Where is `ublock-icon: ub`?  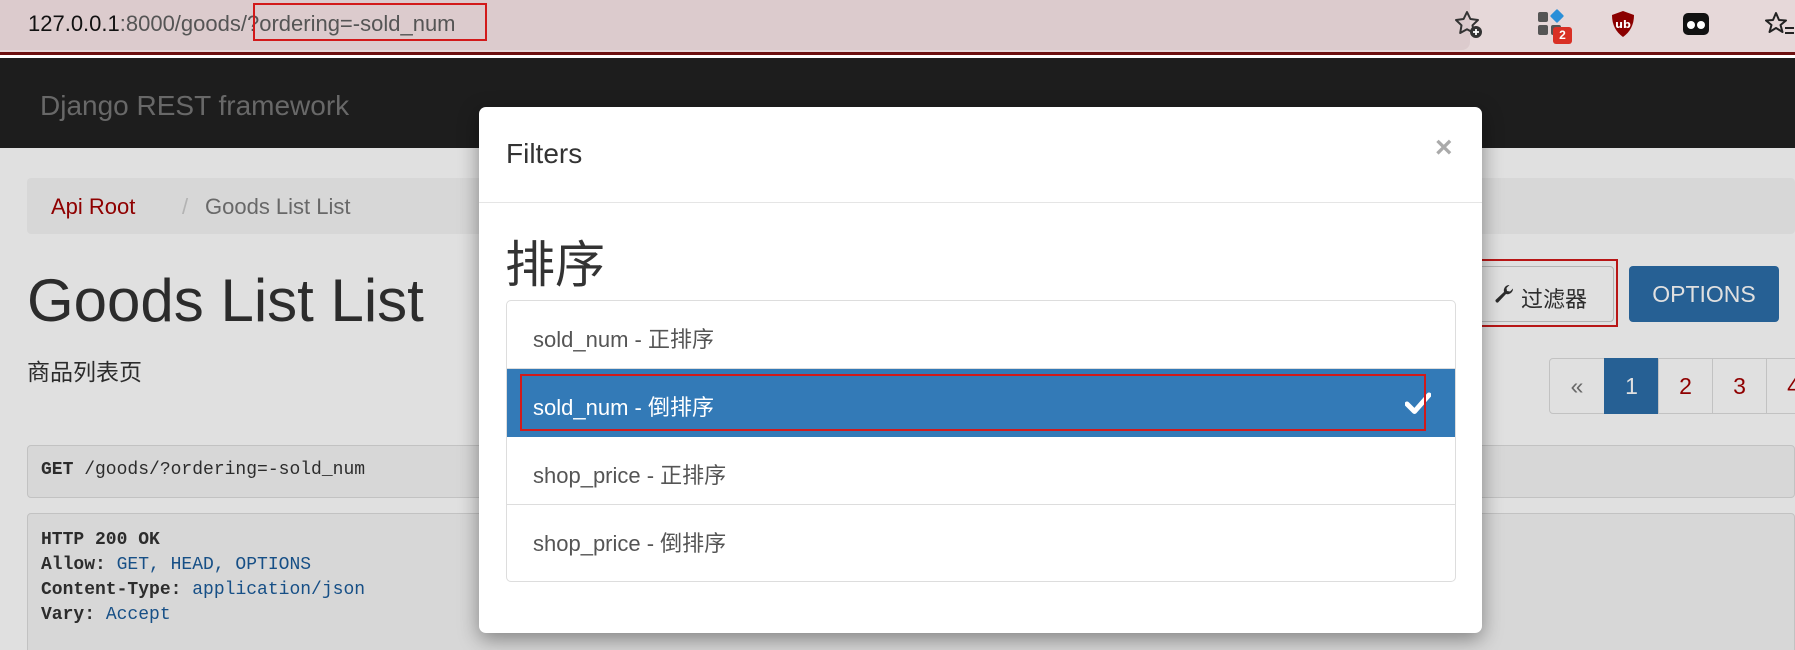 ublock-icon: ub is located at coordinates (1623, 24).